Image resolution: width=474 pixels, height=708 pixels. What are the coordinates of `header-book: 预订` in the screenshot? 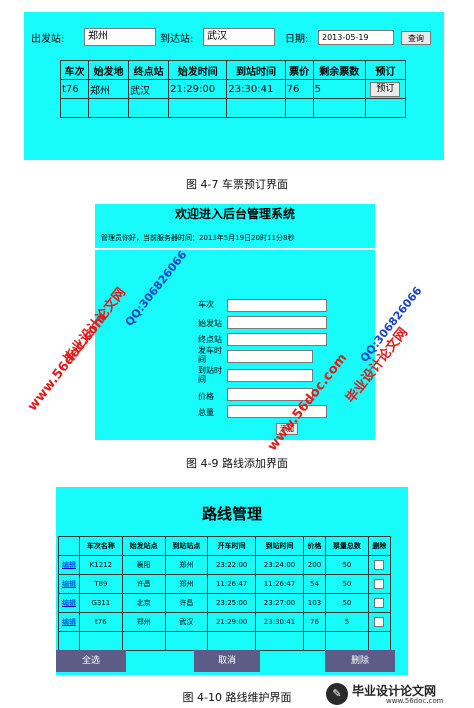 It's located at (385, 70).